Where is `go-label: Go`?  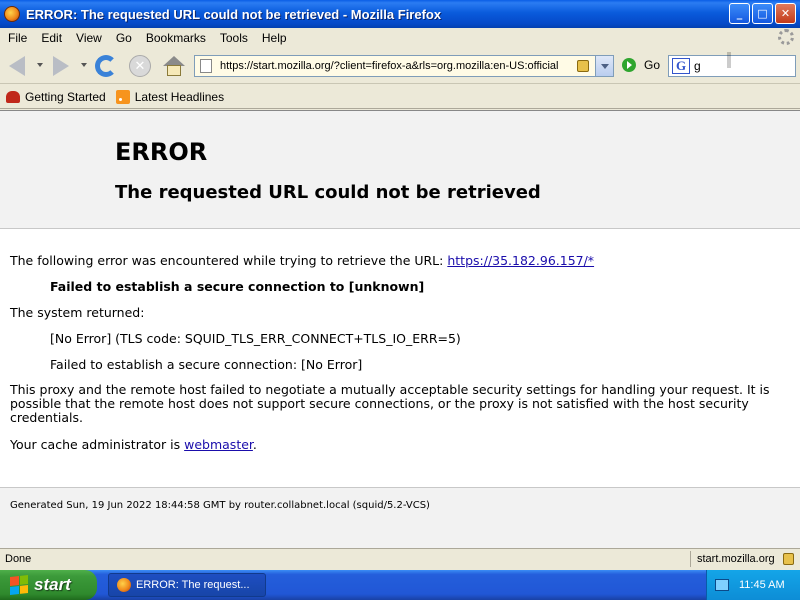
go-label: Go is located at coordinates (652, 65).